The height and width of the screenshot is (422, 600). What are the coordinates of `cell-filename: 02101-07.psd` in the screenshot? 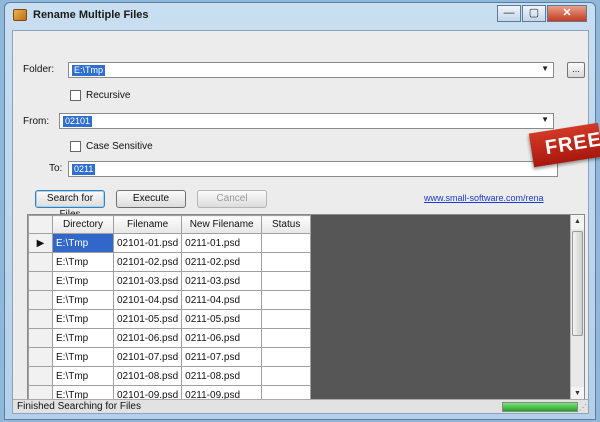 It's located at (147, 357).